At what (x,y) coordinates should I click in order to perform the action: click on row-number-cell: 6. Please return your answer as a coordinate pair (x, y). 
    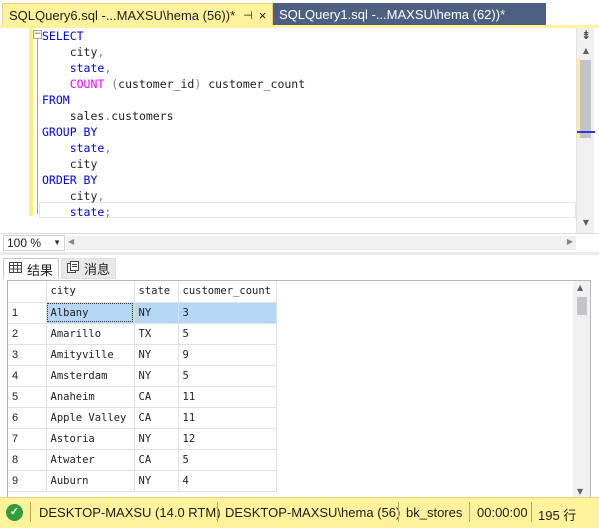
    Looking at the image, I should click on (27, 418).